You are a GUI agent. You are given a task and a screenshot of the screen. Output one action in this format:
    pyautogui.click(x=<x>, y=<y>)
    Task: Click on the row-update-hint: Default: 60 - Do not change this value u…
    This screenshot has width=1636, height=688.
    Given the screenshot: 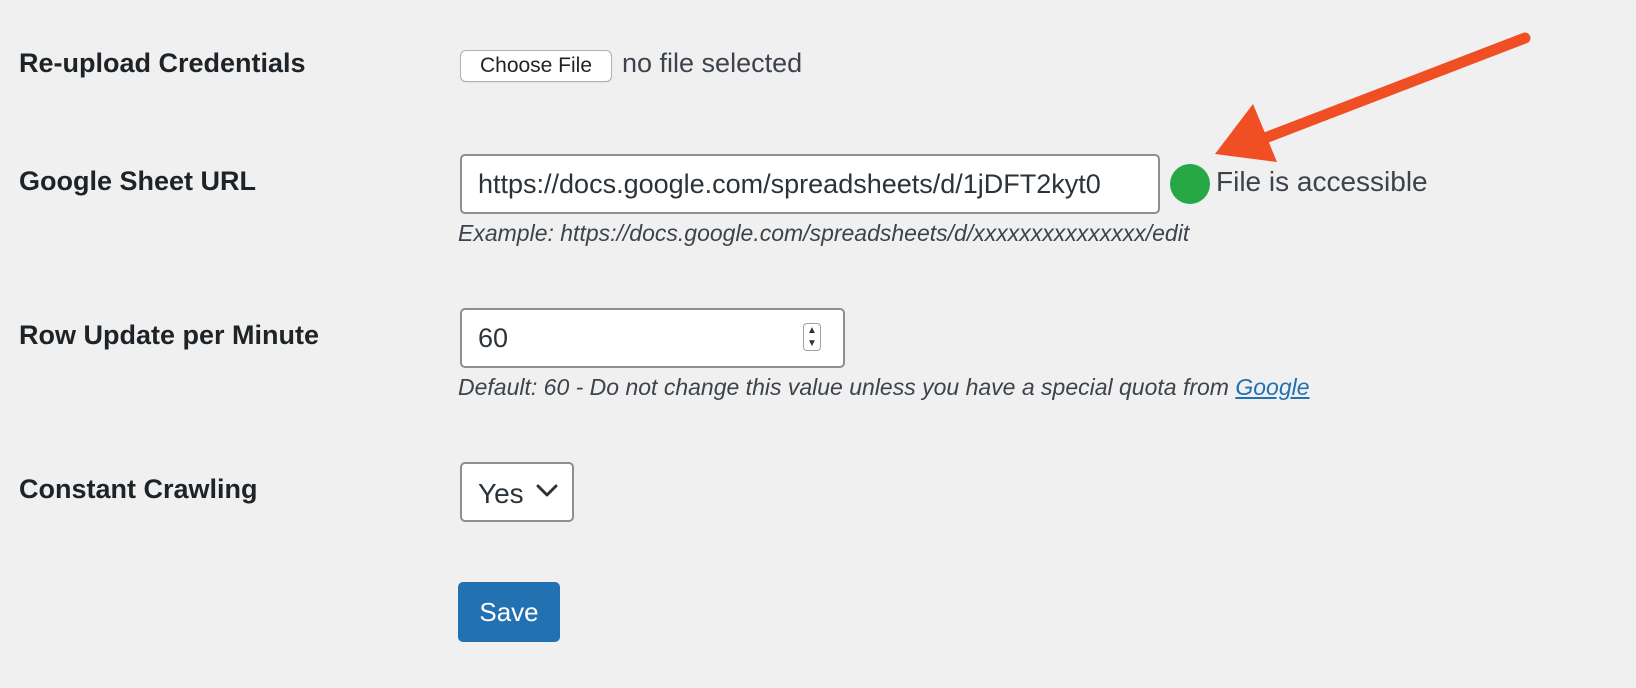 What is the action you would take?
    pyautogui.click(x=884, y=387)
    